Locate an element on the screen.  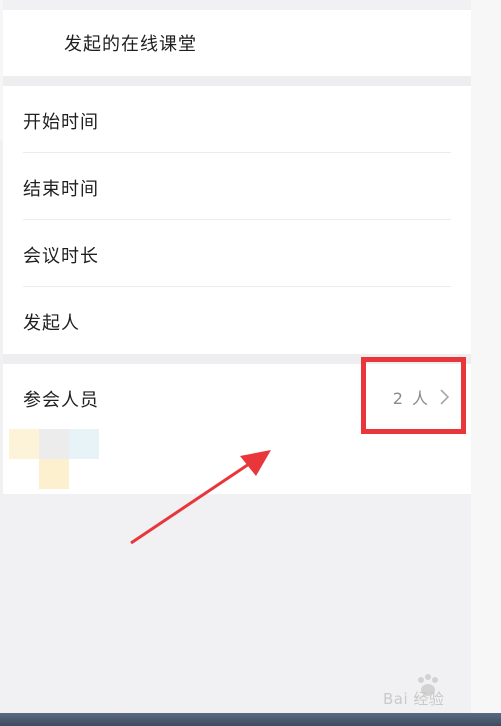
end-time-row: 结束时间 is located at coordinates (237, 186).